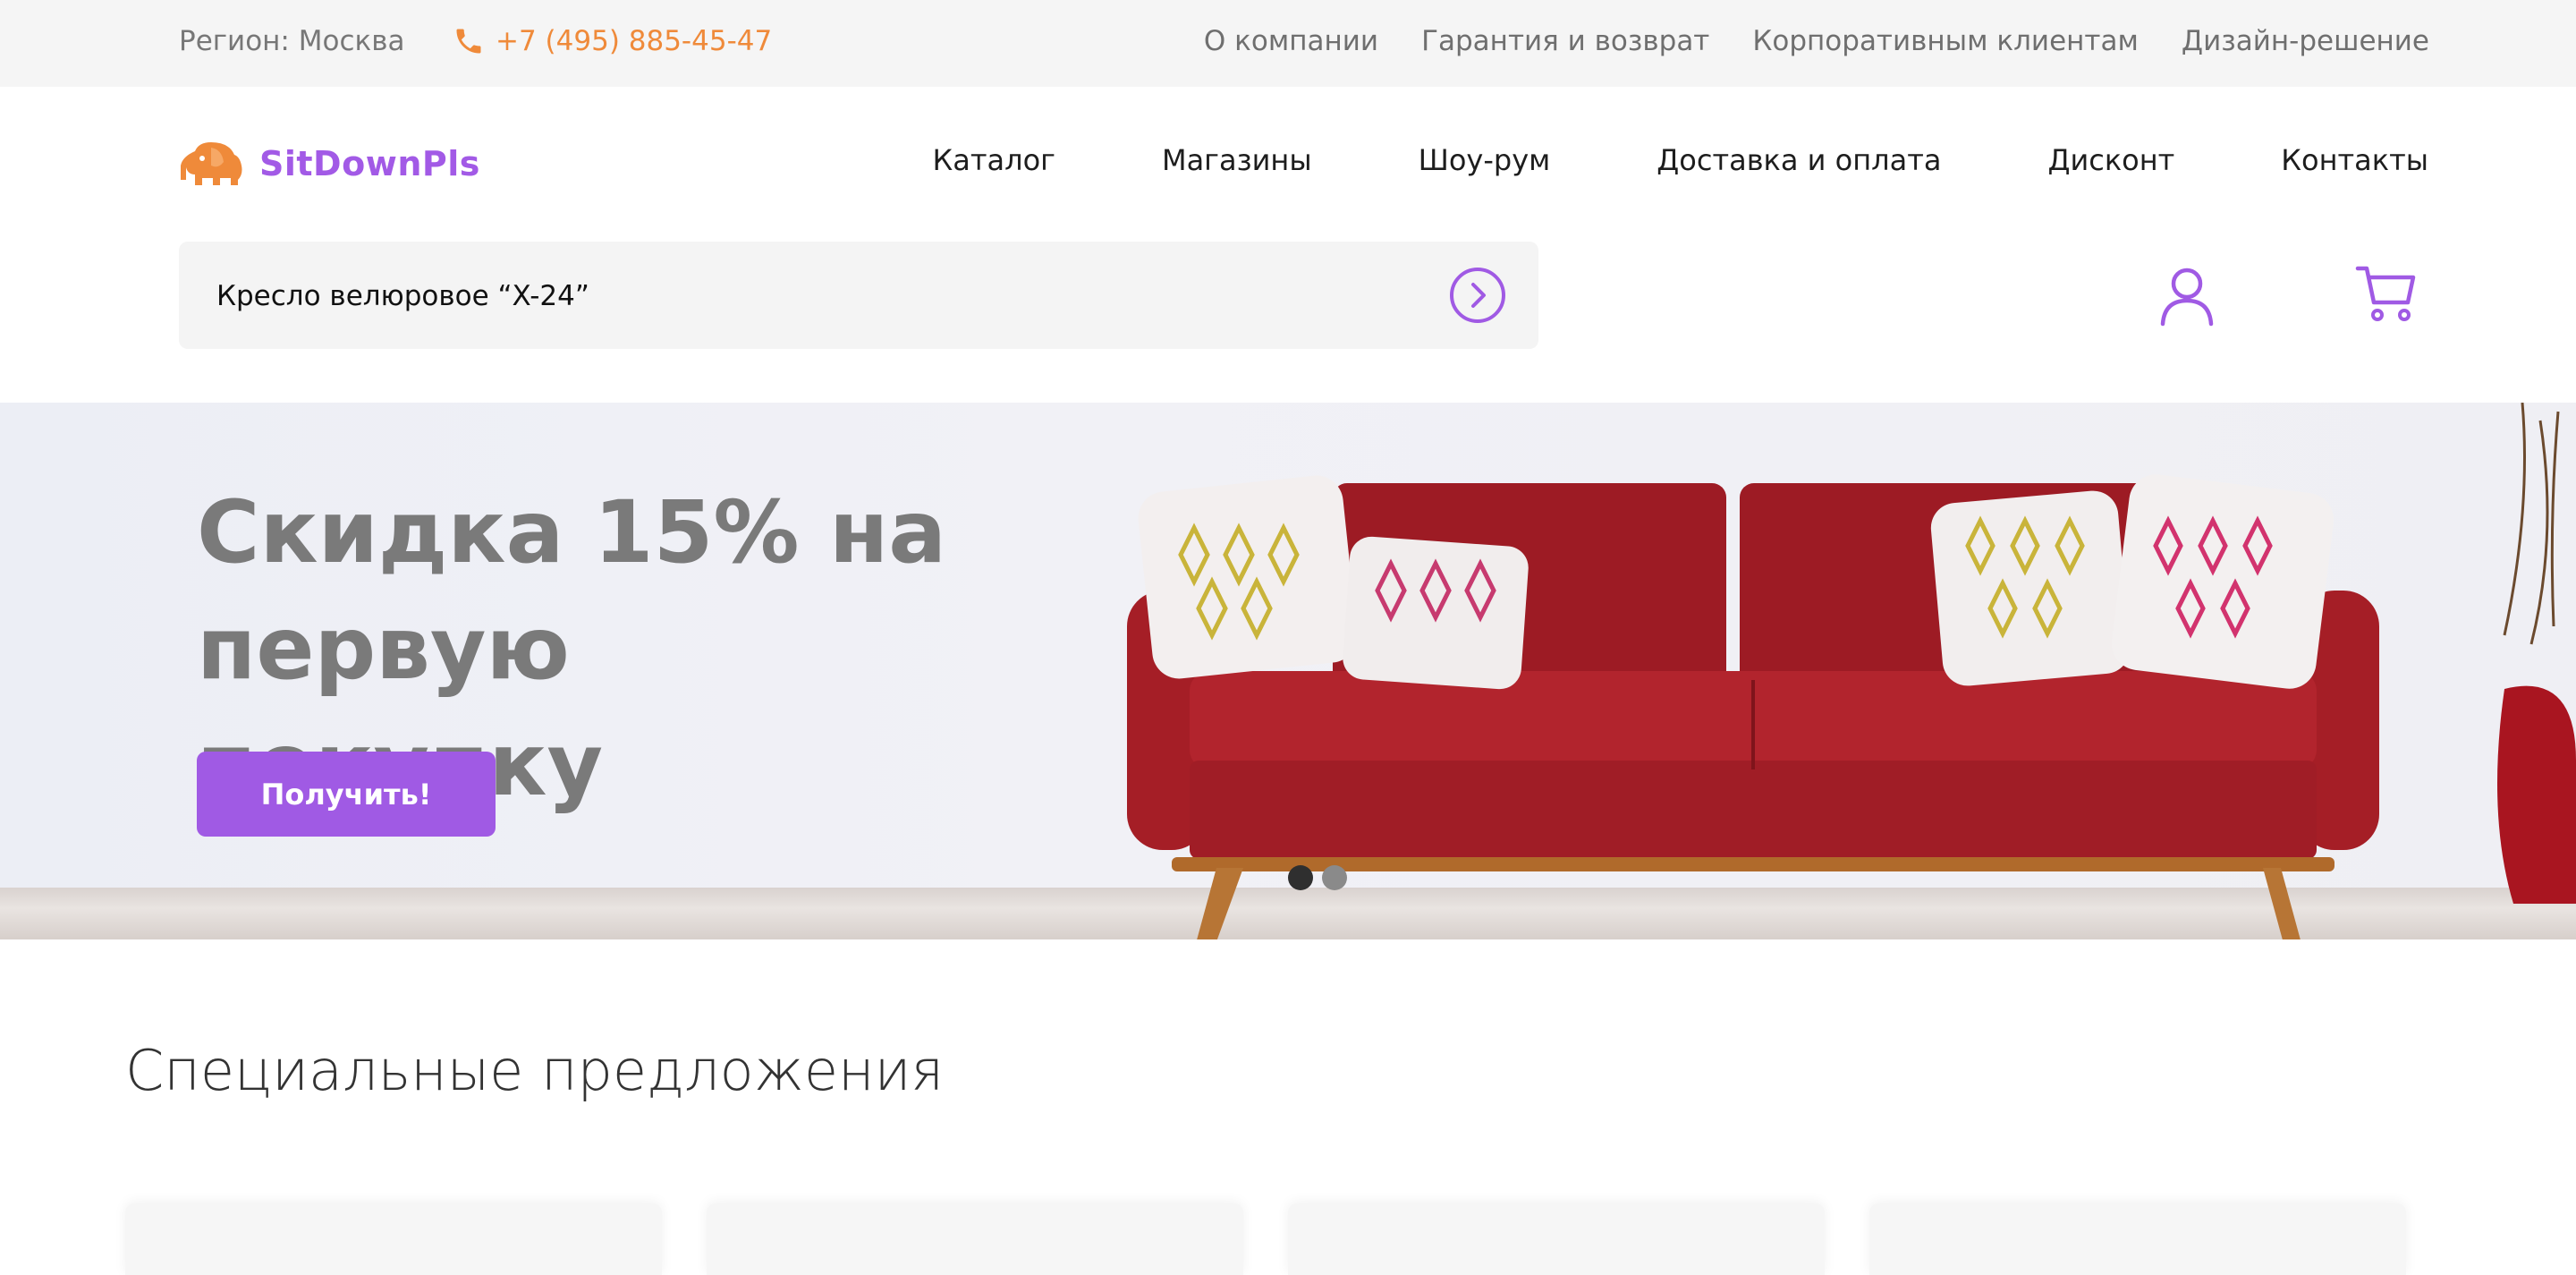  Describe the element at coordinates (1736, 582) in the screenshot. I see `pillow-group` at that location.